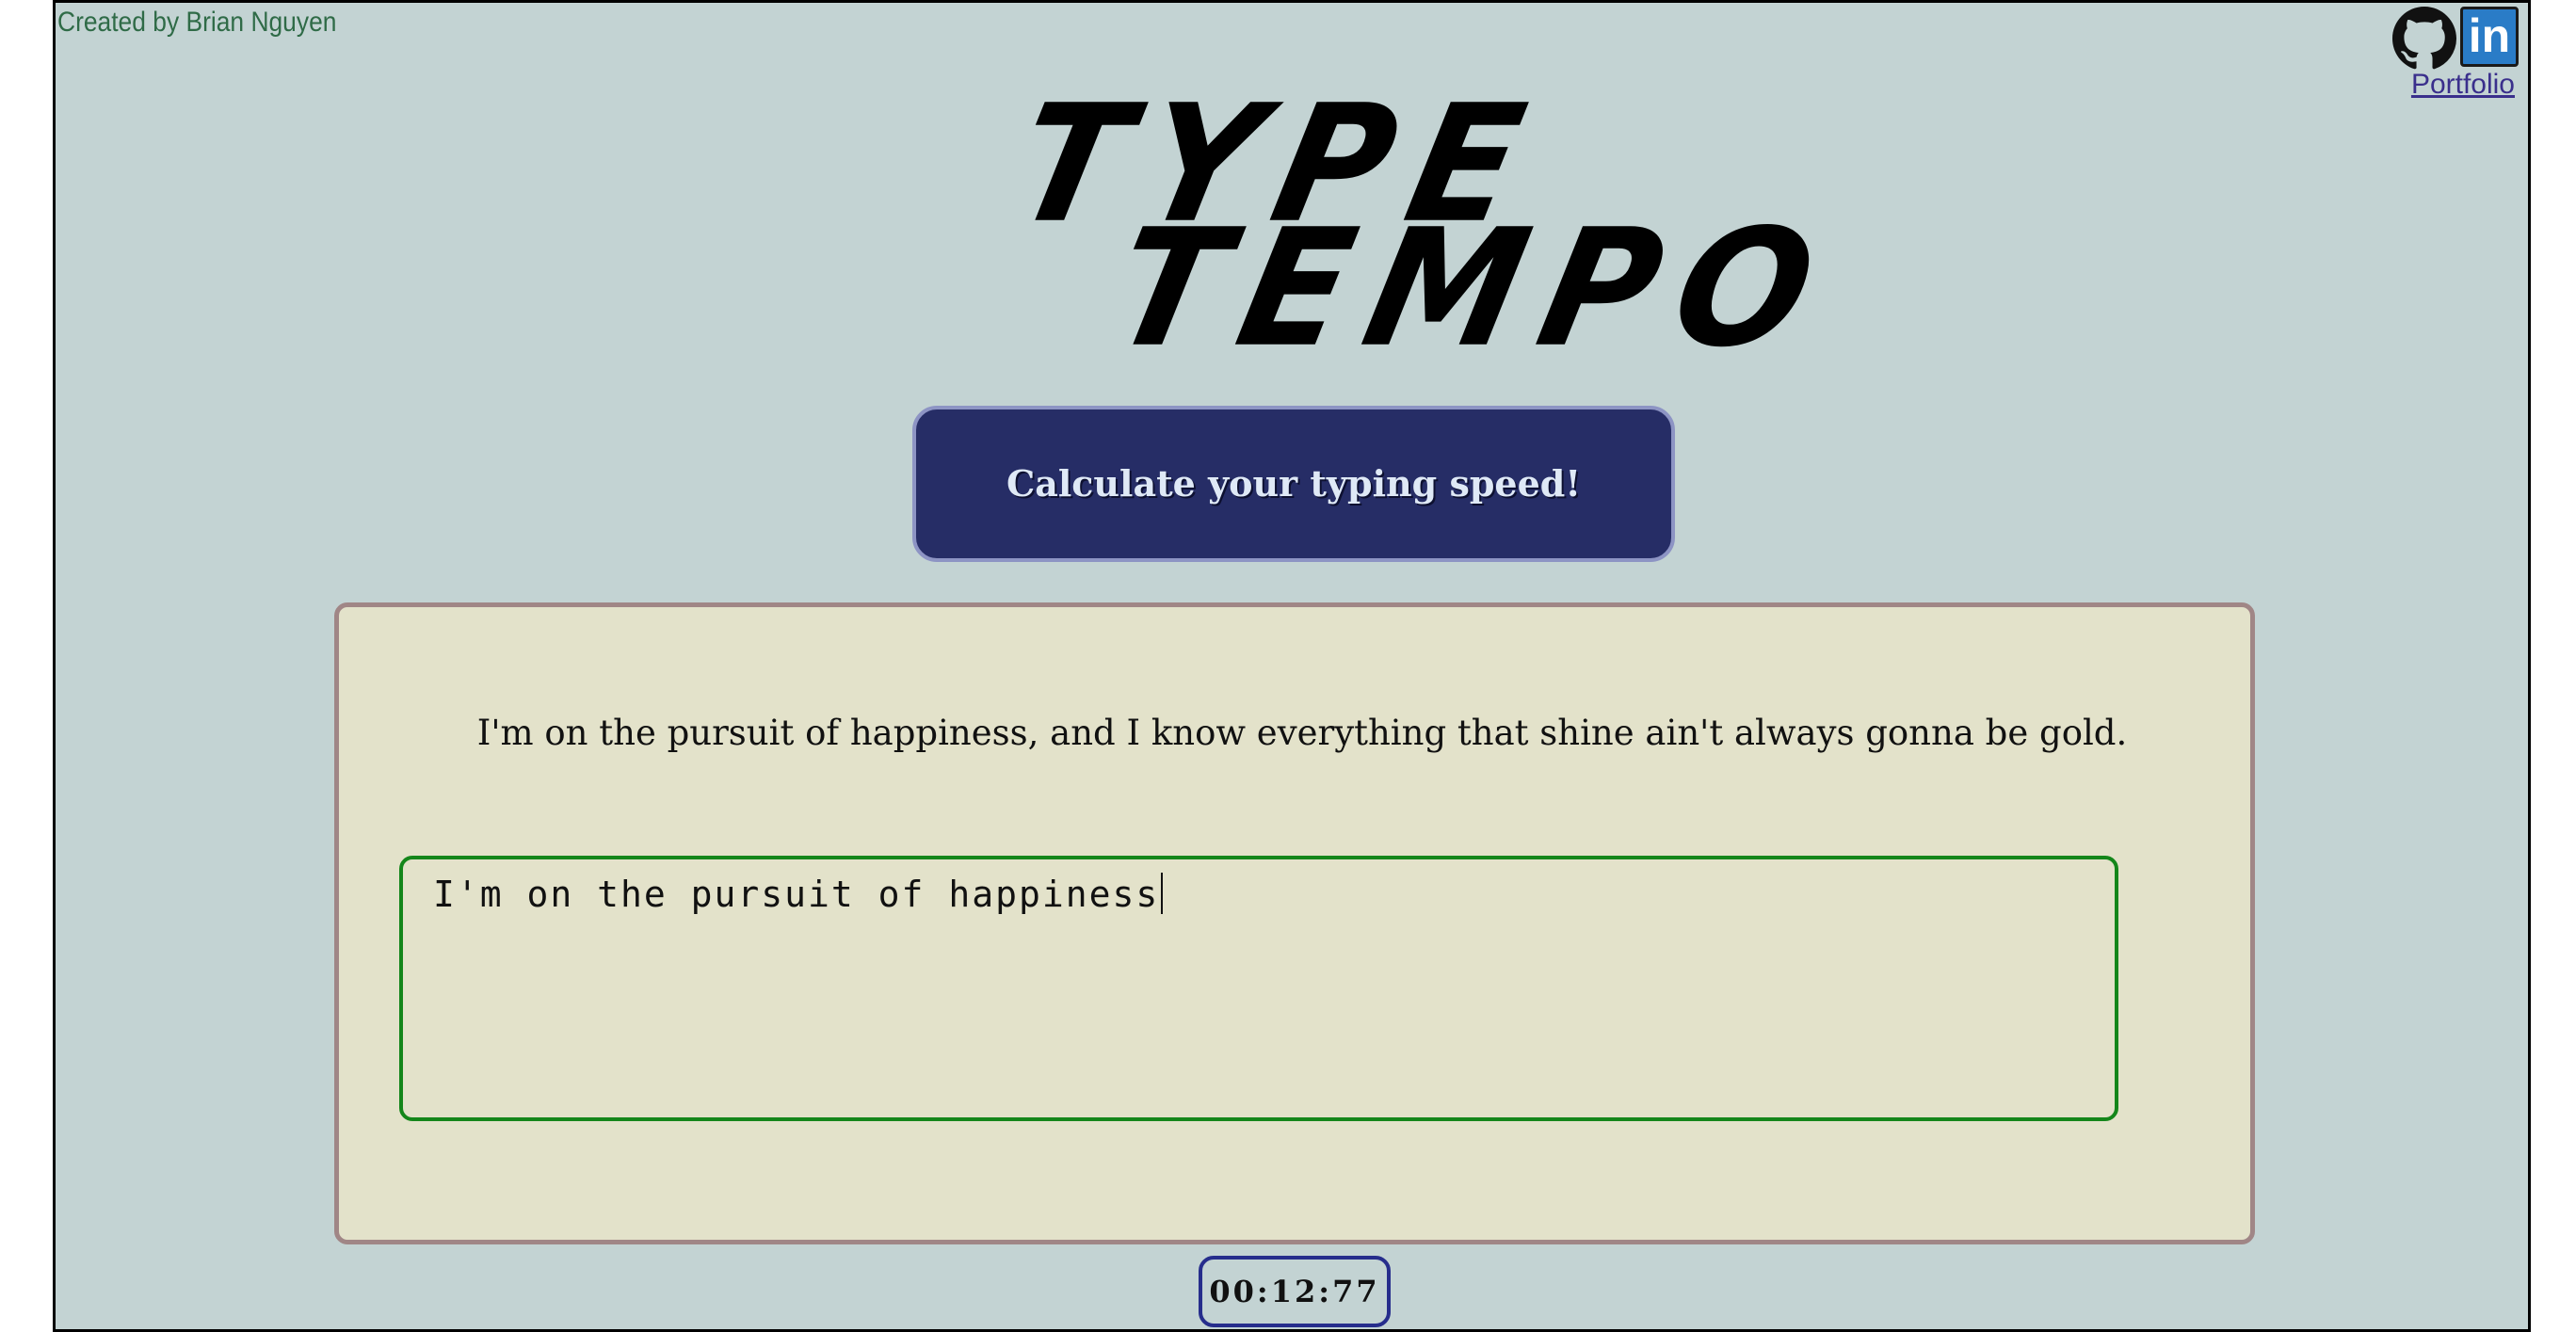 This screenshot has height=1332, width=2576. I want to click on typed-text-wrap: I'm on the pursuit of happiness, so click(798, 894).